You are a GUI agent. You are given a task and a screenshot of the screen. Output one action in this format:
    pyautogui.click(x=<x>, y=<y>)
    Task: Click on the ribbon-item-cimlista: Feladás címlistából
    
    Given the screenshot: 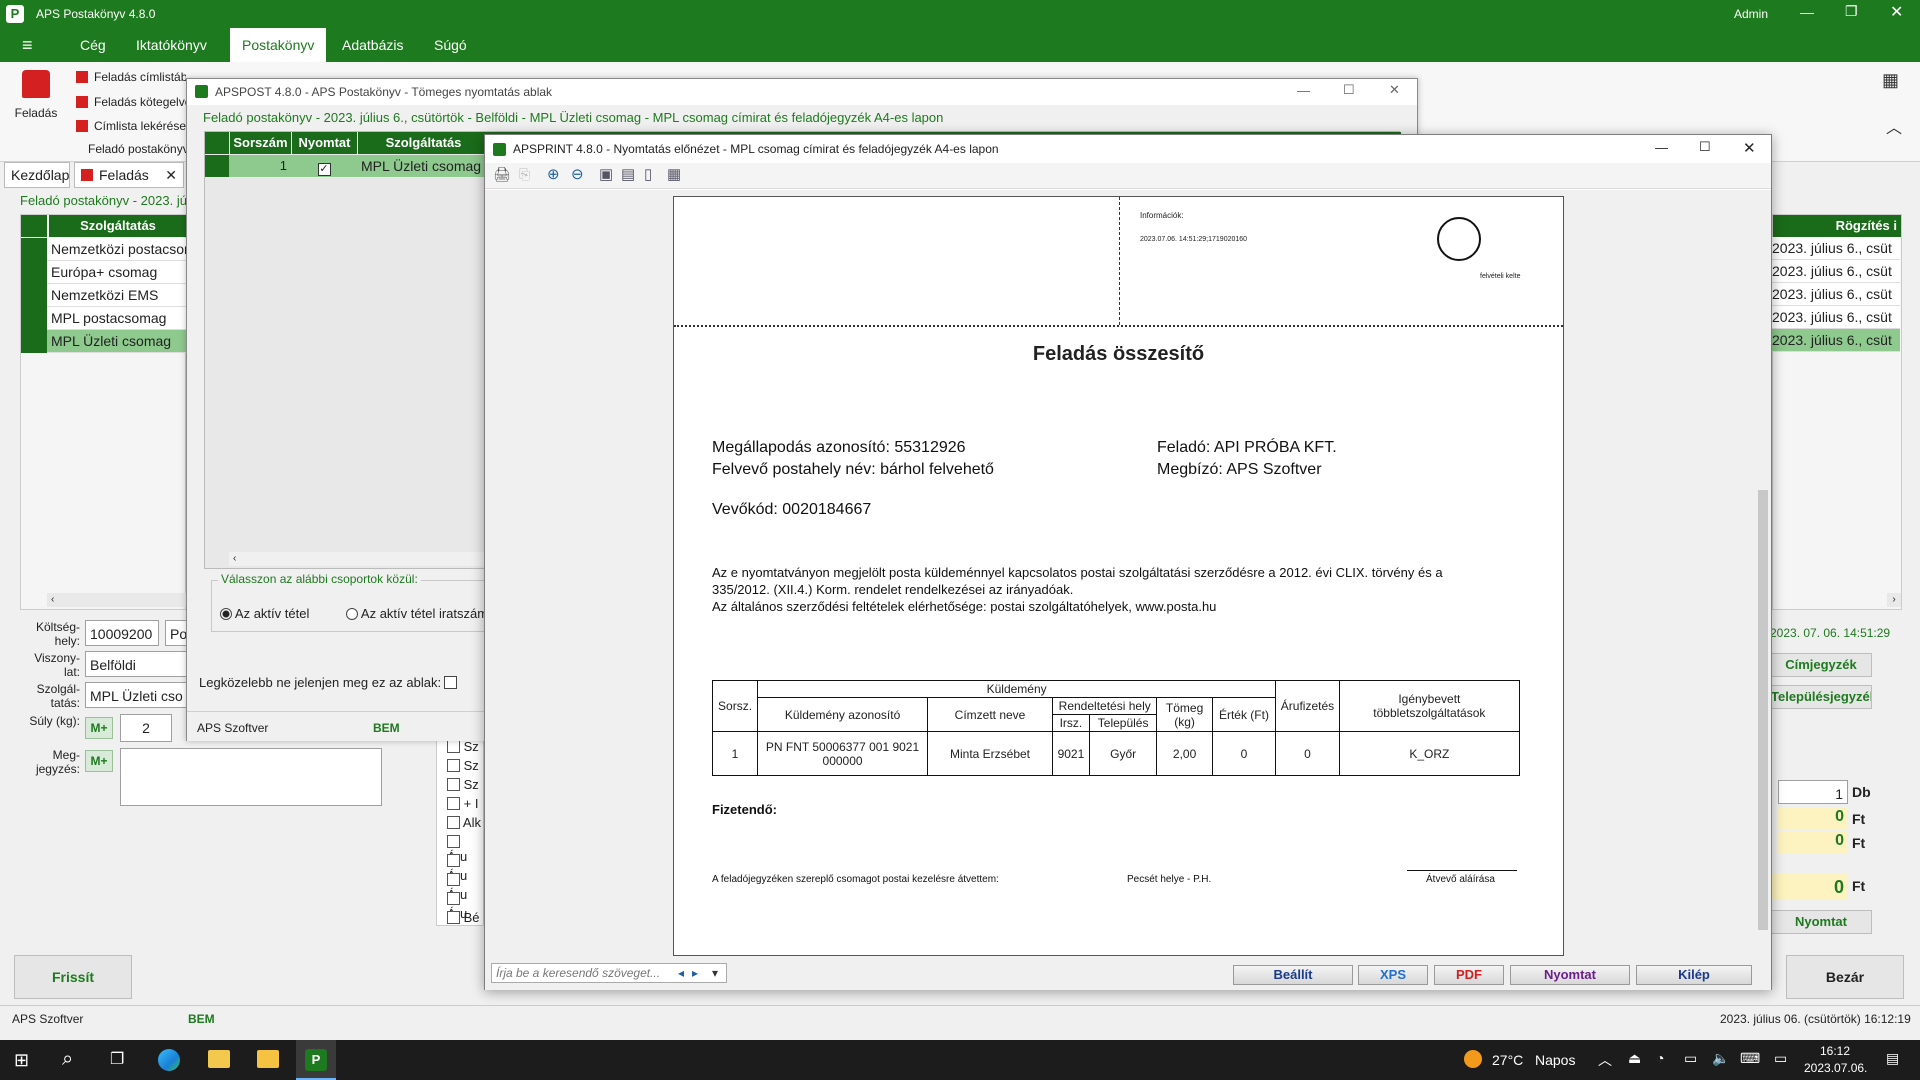 What is the action you would take?
    pyautogui.click(x=131, y=77)
    